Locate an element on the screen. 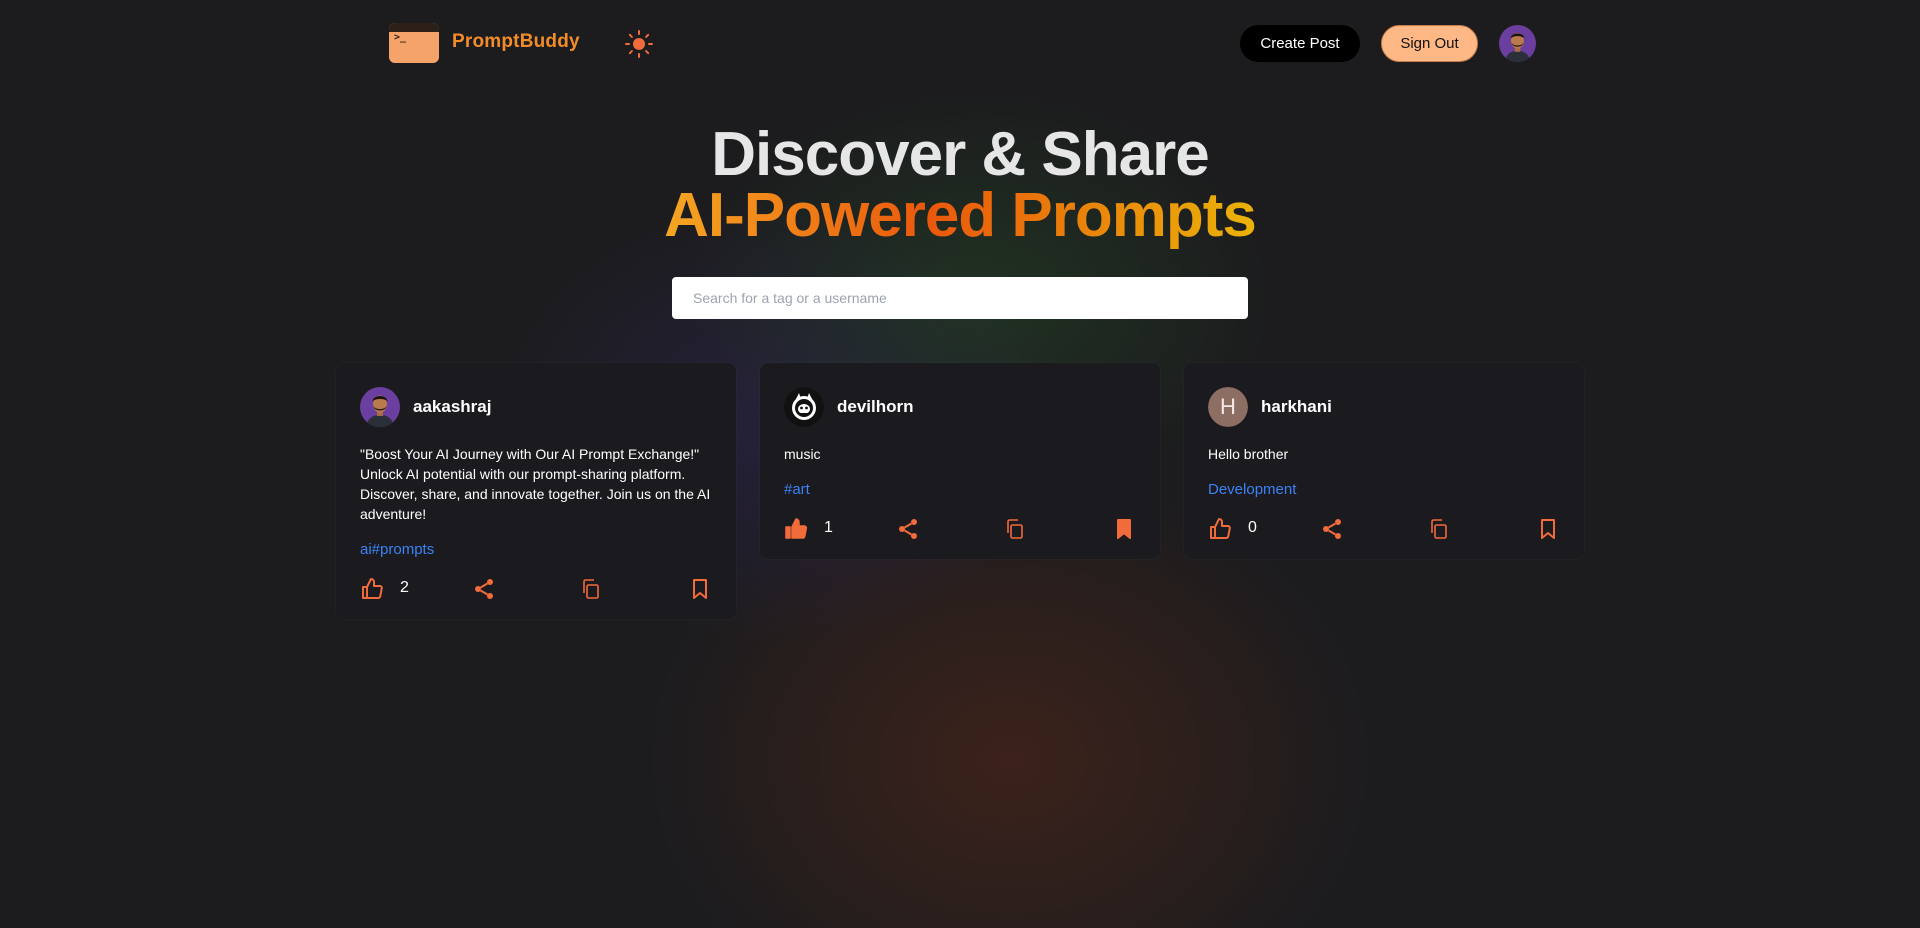 The image size is (1920, 928). sign-out-button: Sign Out is located at coordinates (1429, 43).